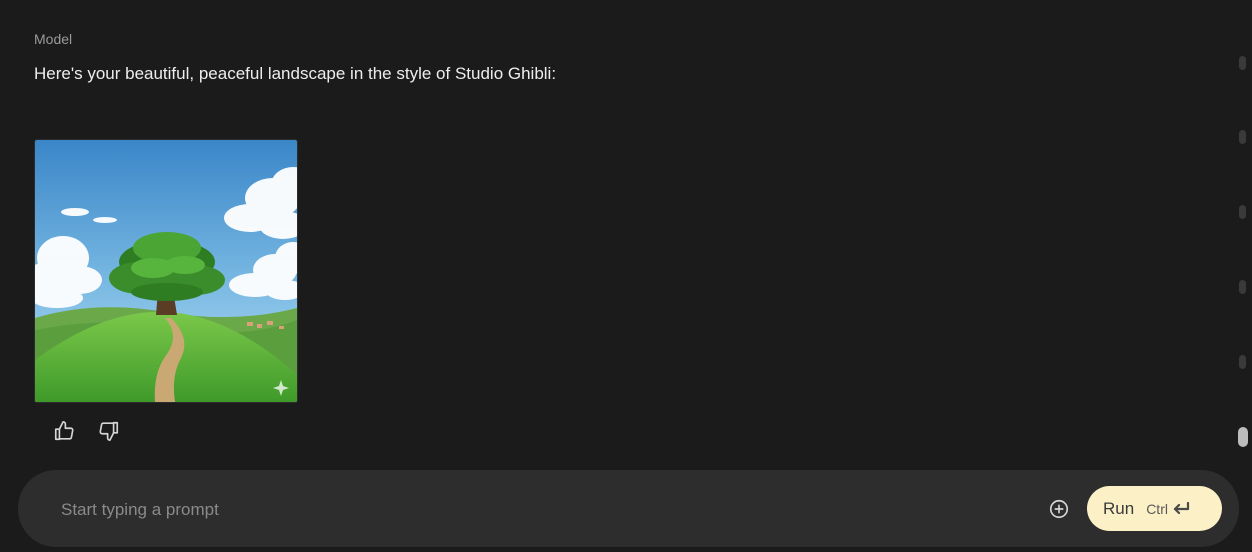  I want to click on message-role-label: Model, so click(53, 39).